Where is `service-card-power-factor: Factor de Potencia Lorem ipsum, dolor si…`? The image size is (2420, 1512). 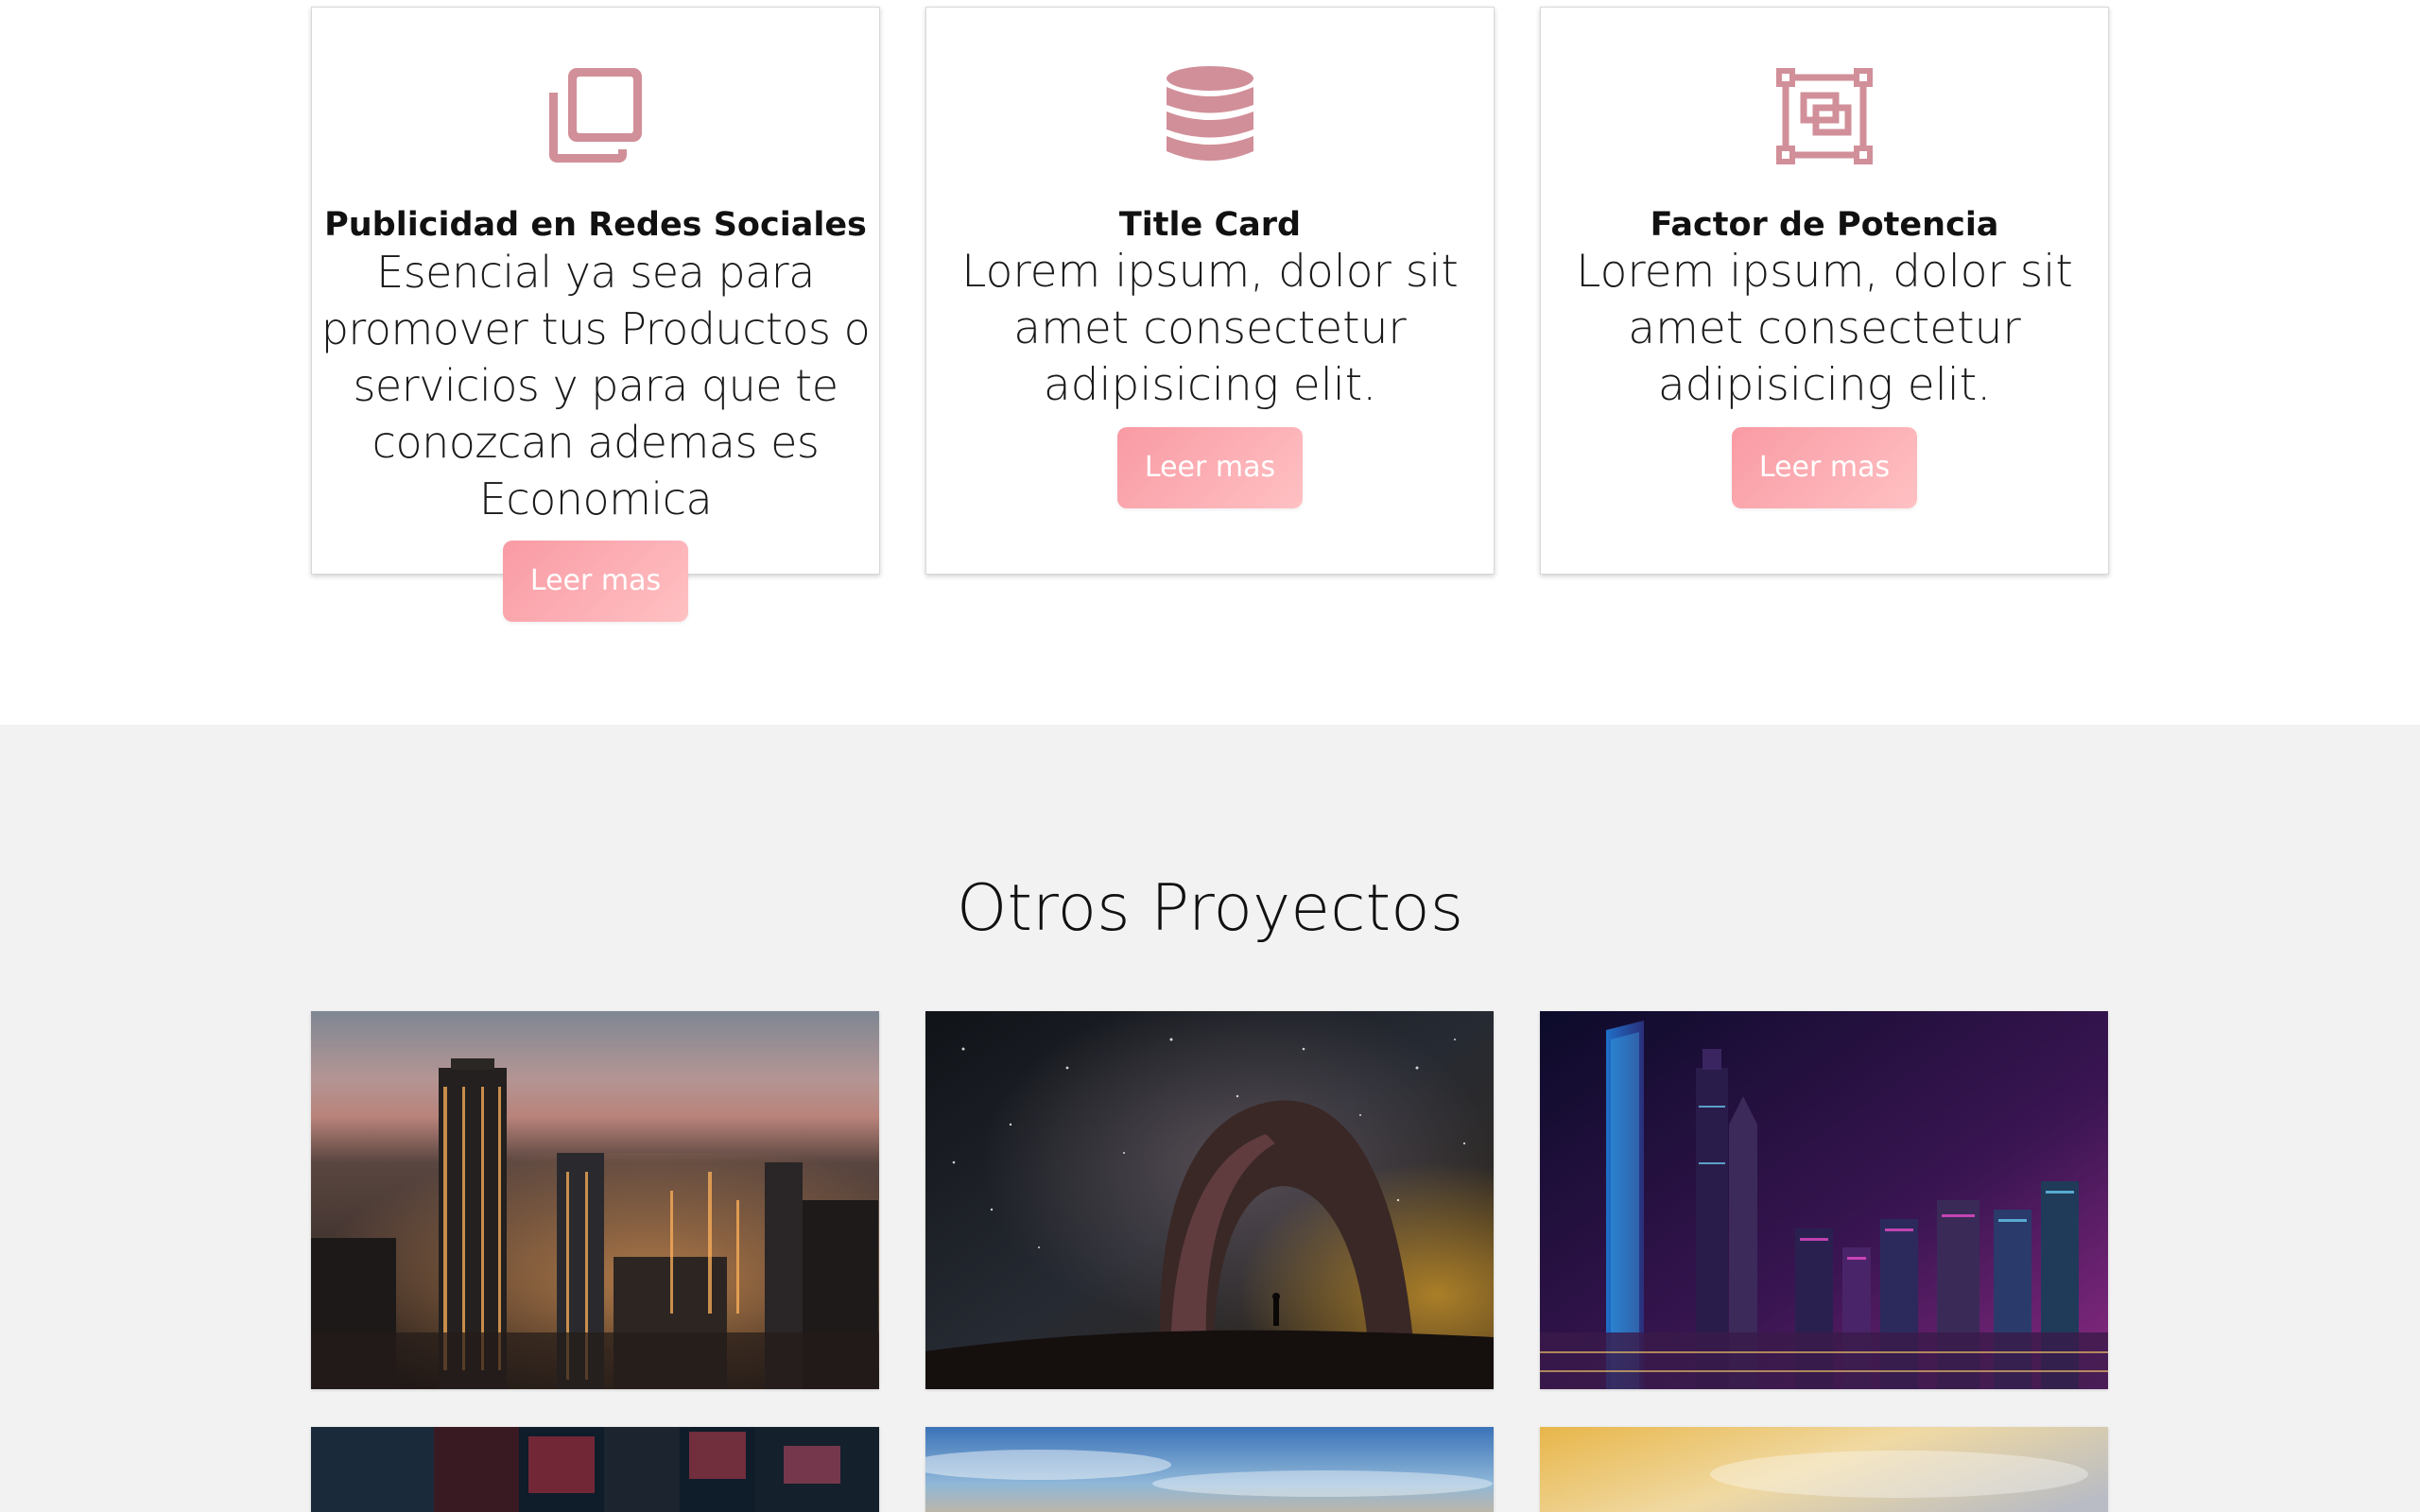 service-card-power-factor: Factor de Potencia Lorem ipsum, dolor si… is located at coordinates (1824, 291).